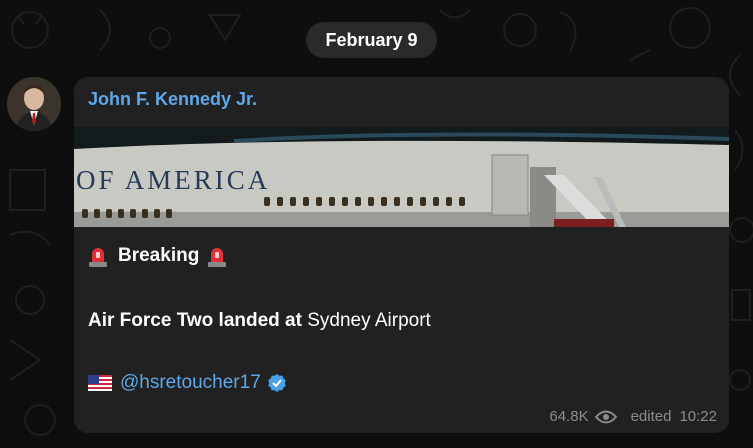 The width and height of the screenshot is (753, 448). What do you see at coordinates (605, 416) in the screenshot?
I see `eye-icon` at bounding box center [605, 416].